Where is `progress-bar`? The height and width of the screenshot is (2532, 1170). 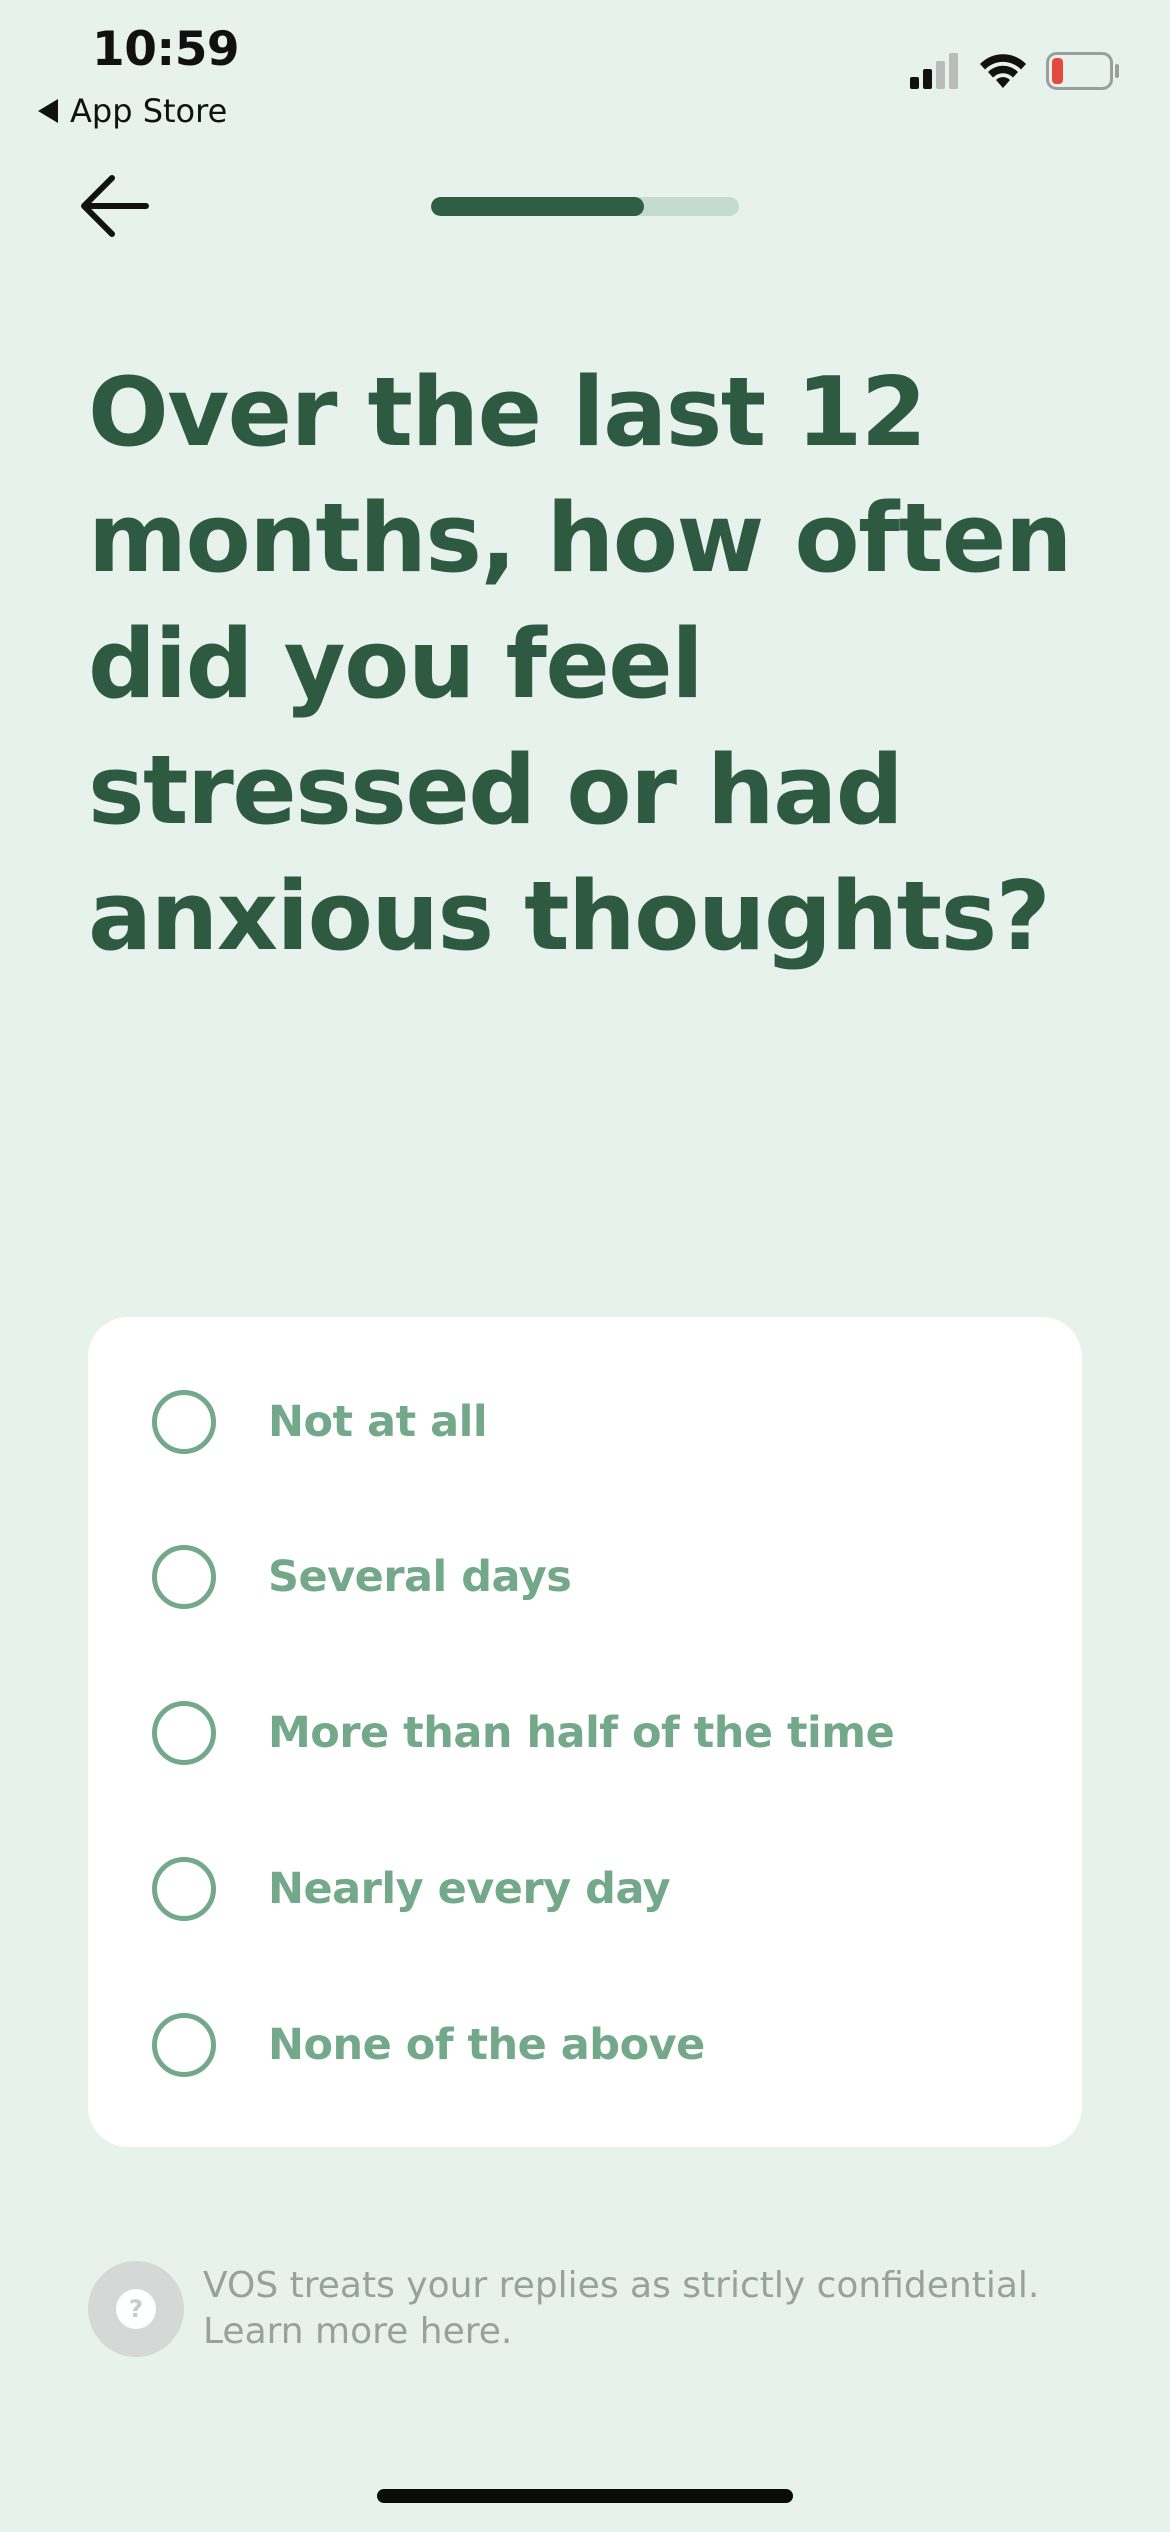 progress-bar is located at coordinates (585, 206).